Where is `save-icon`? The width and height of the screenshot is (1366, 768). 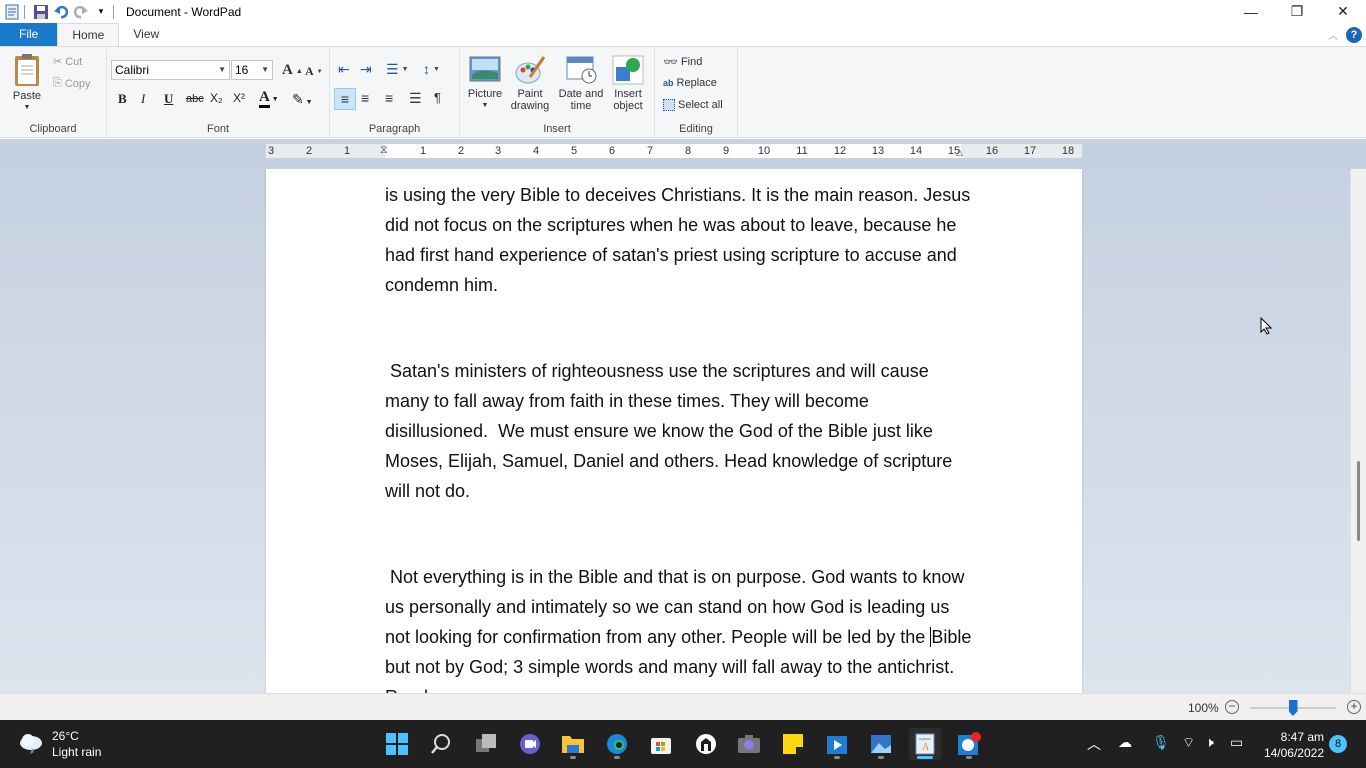
save-icon is located at coordinates (41, 12).